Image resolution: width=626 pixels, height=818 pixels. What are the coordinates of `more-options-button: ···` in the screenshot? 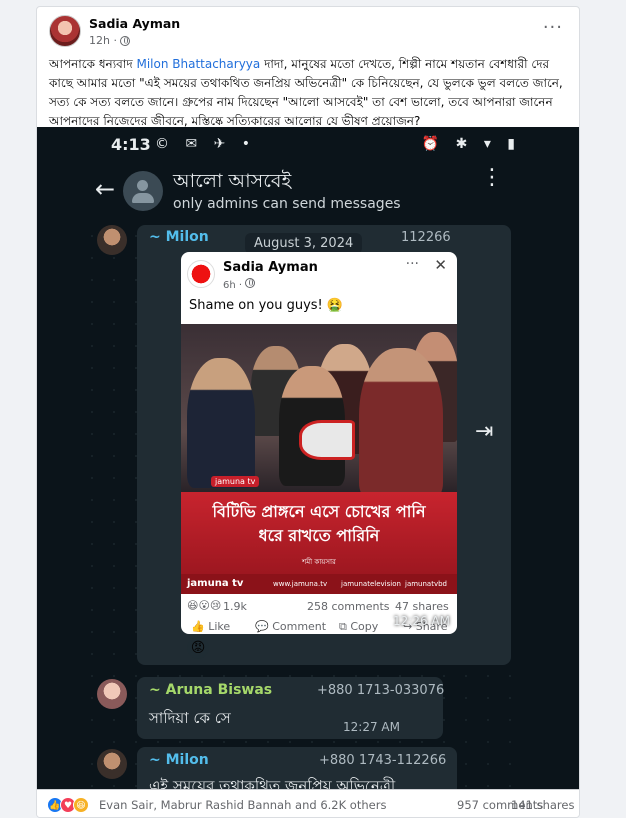 It's located at (553, 27).